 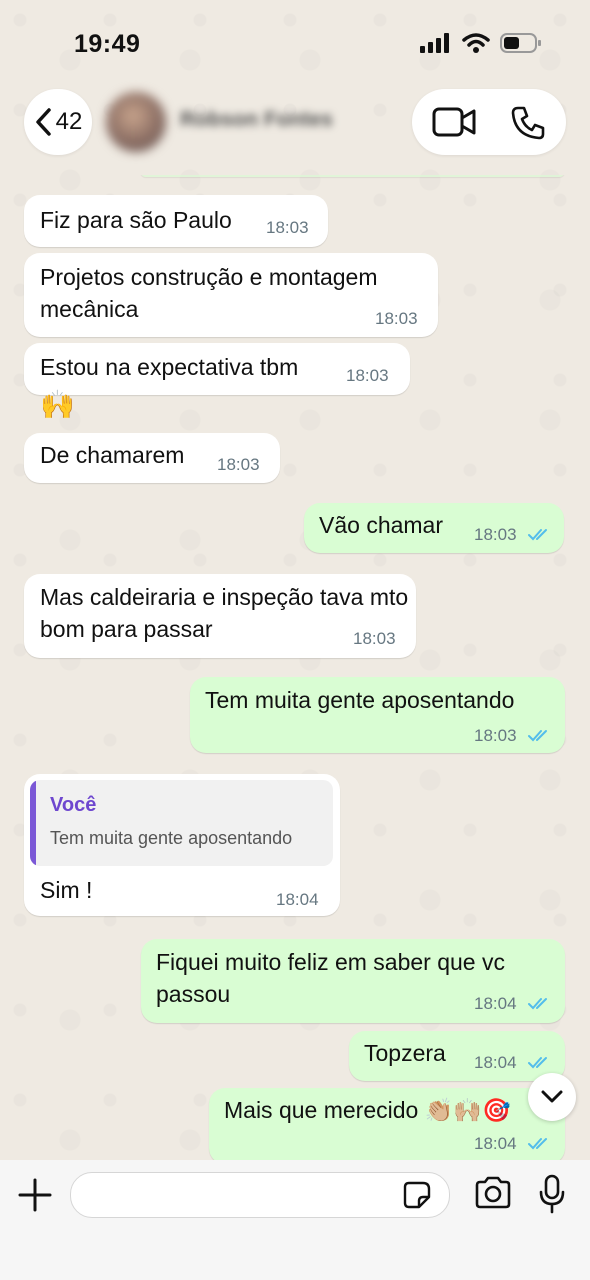 I want to click on status-bar: 19:49, so click(x=295, y=40).